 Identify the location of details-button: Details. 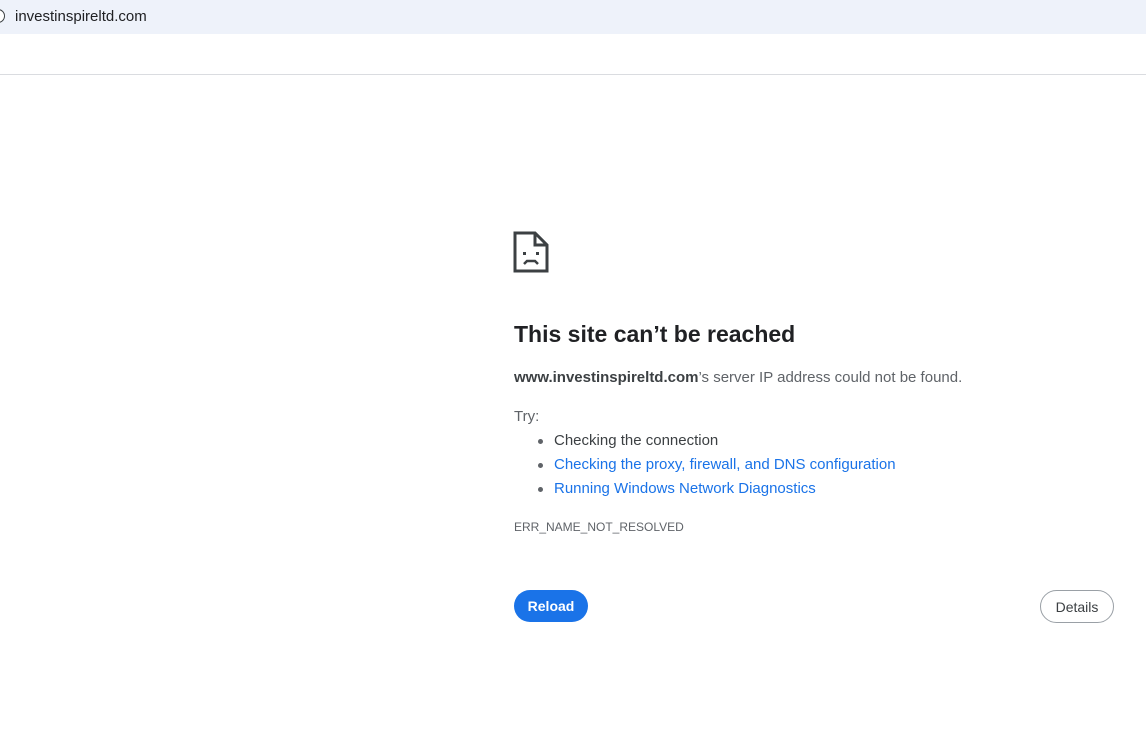
(1077, 606).